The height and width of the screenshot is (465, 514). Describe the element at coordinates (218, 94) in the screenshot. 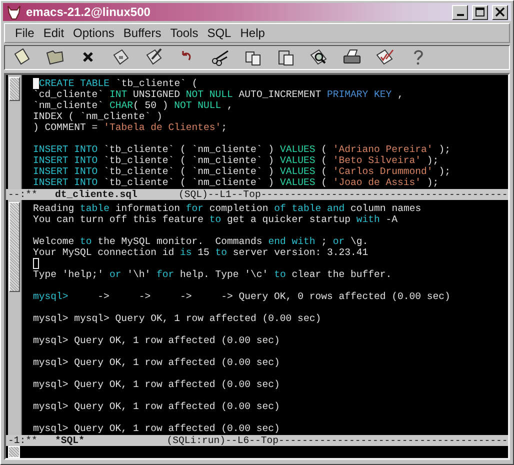

I see `code-line: `cd_cliente` INT UNSIGNED NOT NULL AUTO_INCREMENT PRIMARY KEY ,` at that location.